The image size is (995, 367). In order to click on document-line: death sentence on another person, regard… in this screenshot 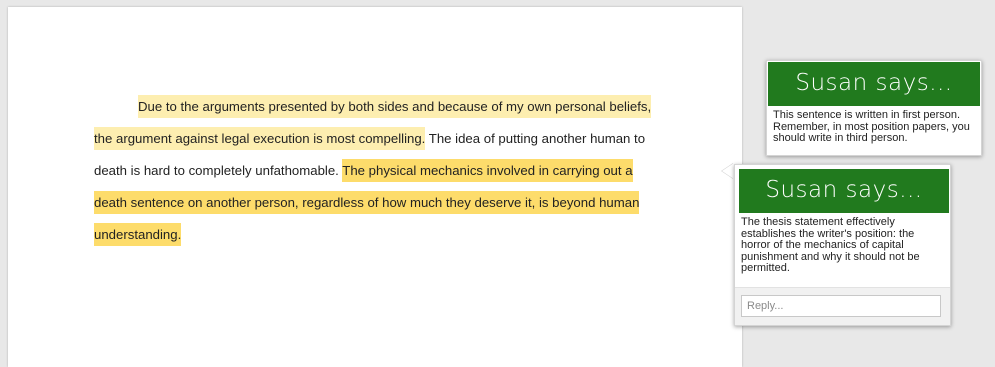, I will do `click(374, 203)`.